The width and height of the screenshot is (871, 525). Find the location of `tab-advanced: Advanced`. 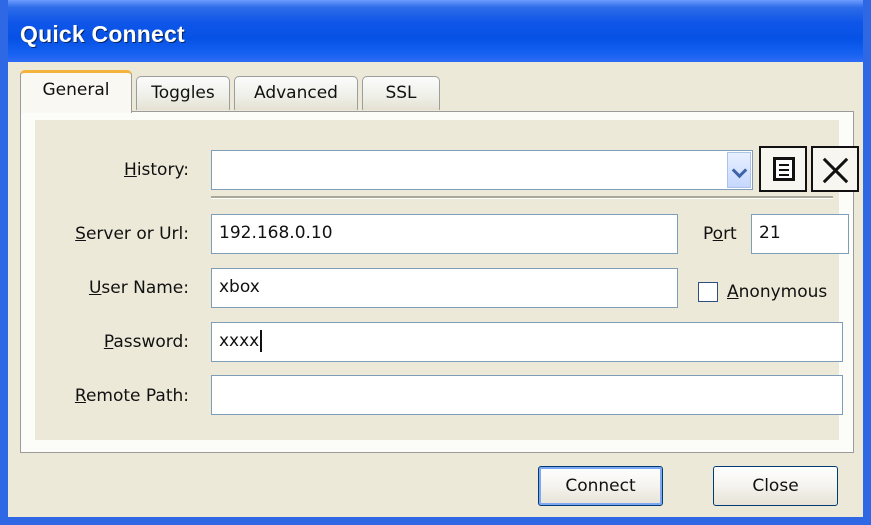

tab-advanced: Advanced is located at coordinates (296, 93).